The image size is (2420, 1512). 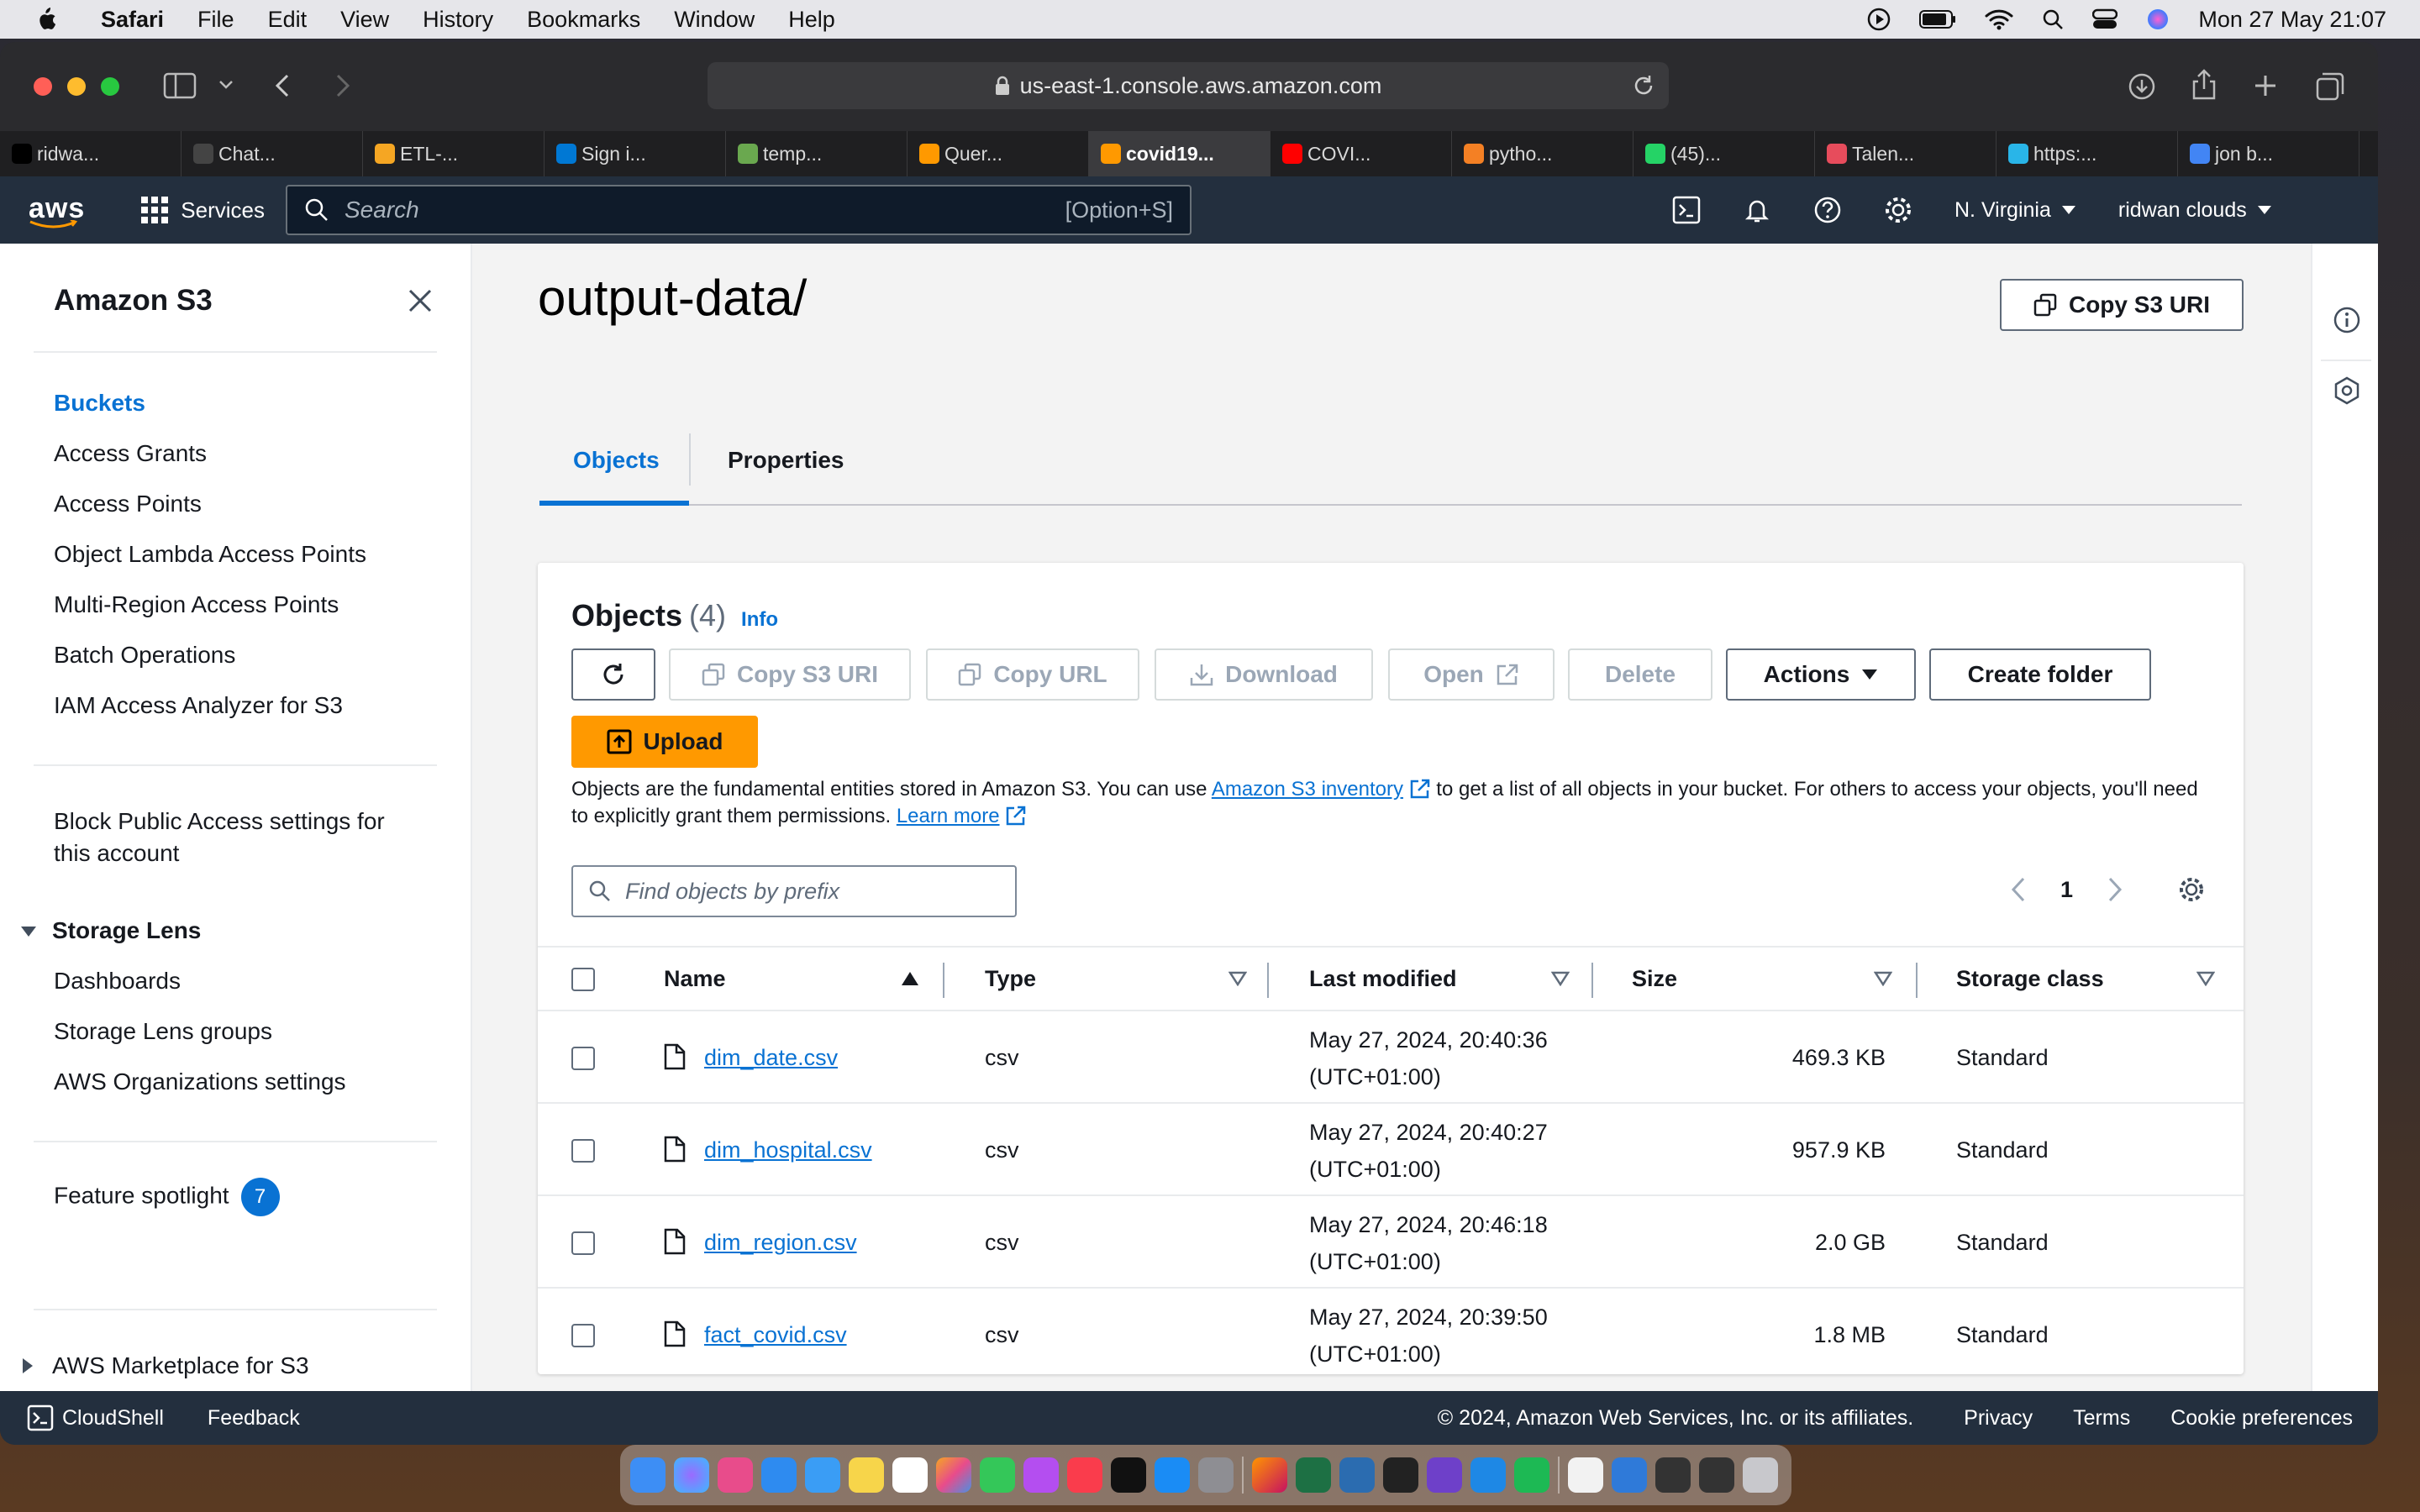 I want to click on music-icon, so click(x=1084, y=1475).